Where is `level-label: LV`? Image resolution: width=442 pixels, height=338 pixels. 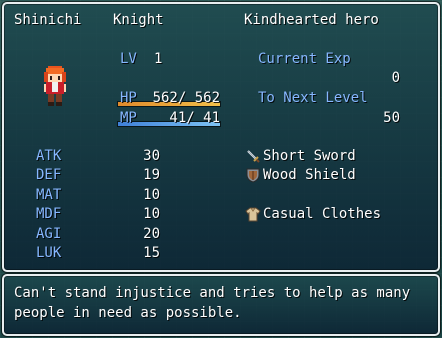
level-label: LV is located at coordinates (128, 59).